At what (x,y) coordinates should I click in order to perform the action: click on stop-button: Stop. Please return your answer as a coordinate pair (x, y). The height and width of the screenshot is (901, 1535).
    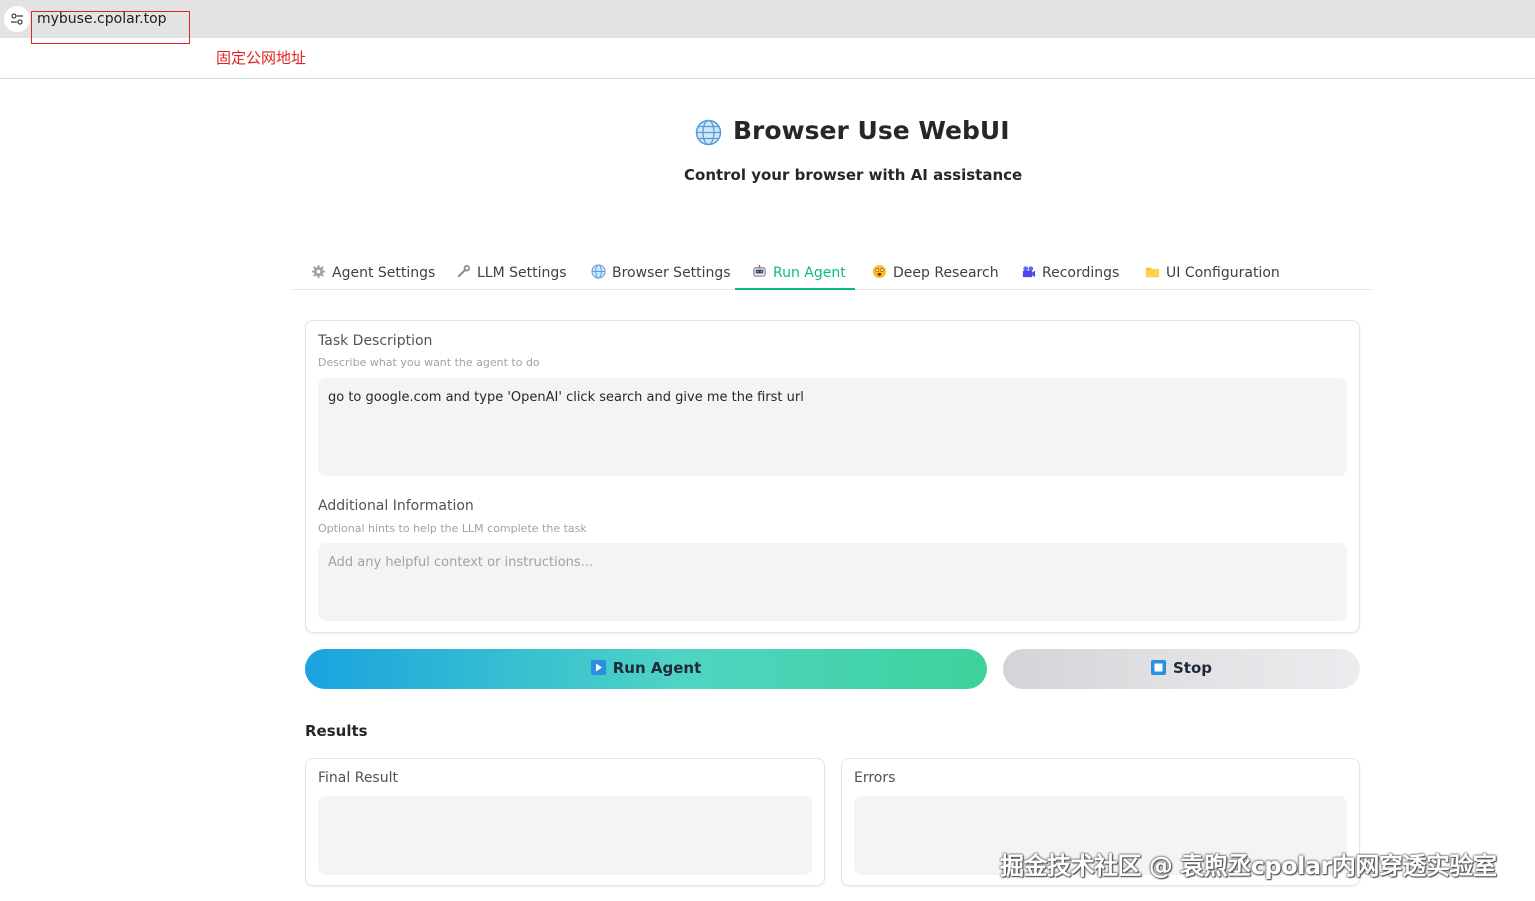
    Looking at the image, I should click on (1181, 669).